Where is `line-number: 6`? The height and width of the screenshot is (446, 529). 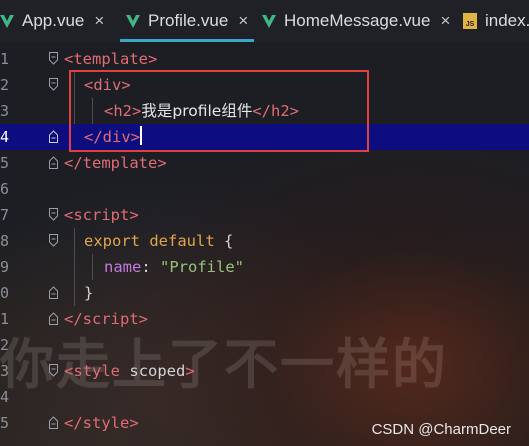 line-number: 6 is located at coordinates (5, 189).